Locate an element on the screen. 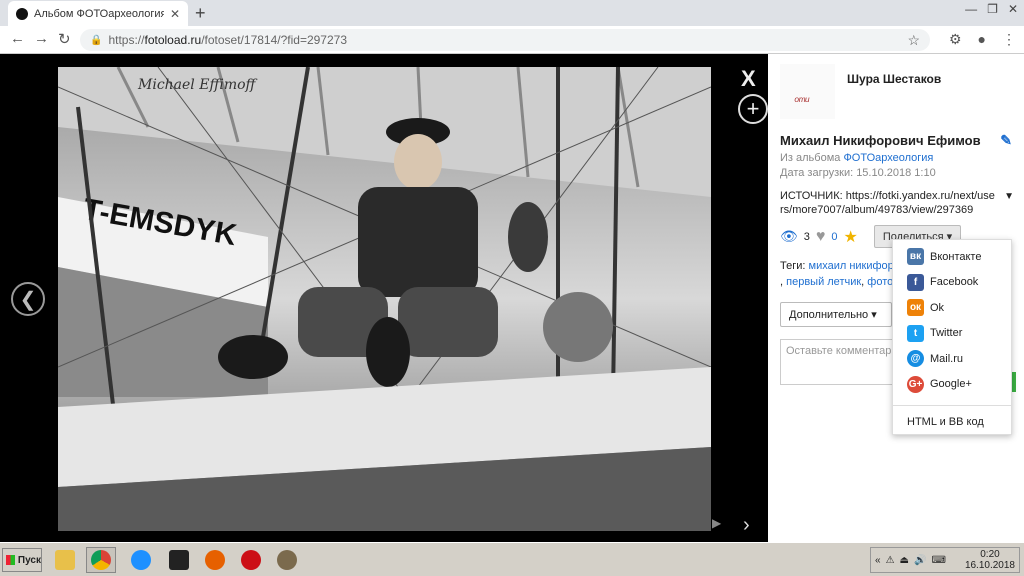 This screenshot has width=1024, height=576. eye-icon: 👁 is located at coordinates (789, 236).